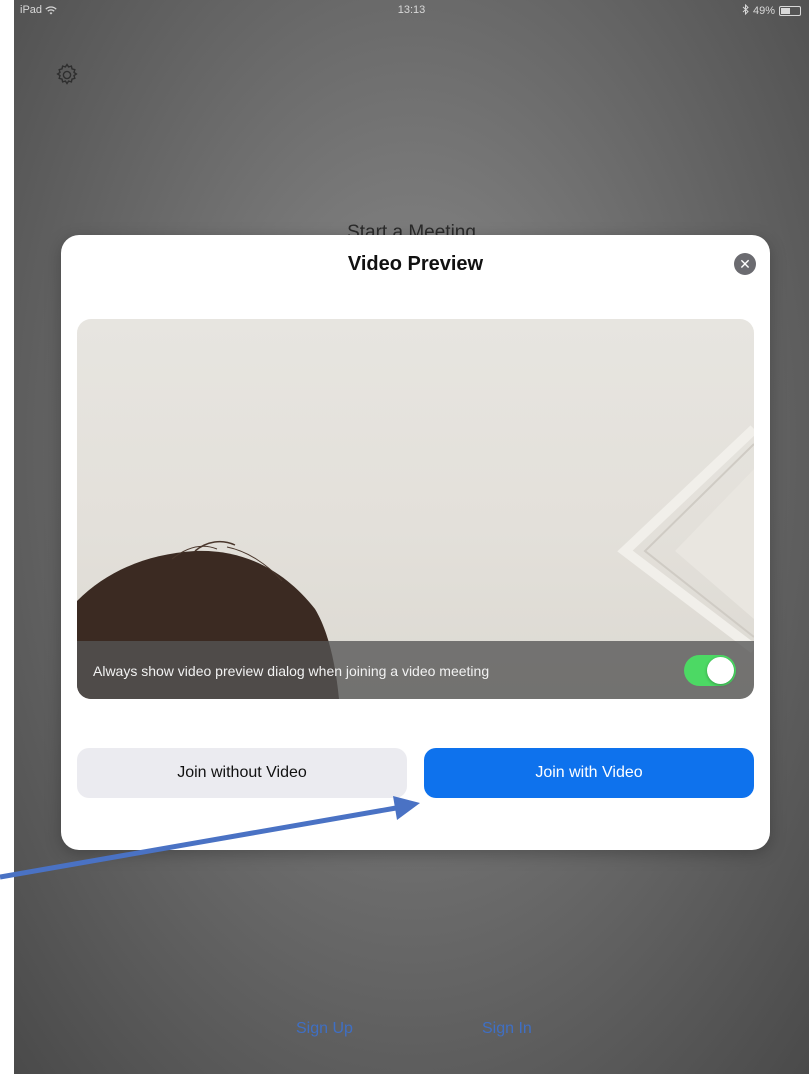 This screenshot has width=809, height=1074. Describe the element at coordinates (415, 264) in the screenshot. I see `dialog-title: Video Preview` at that location.